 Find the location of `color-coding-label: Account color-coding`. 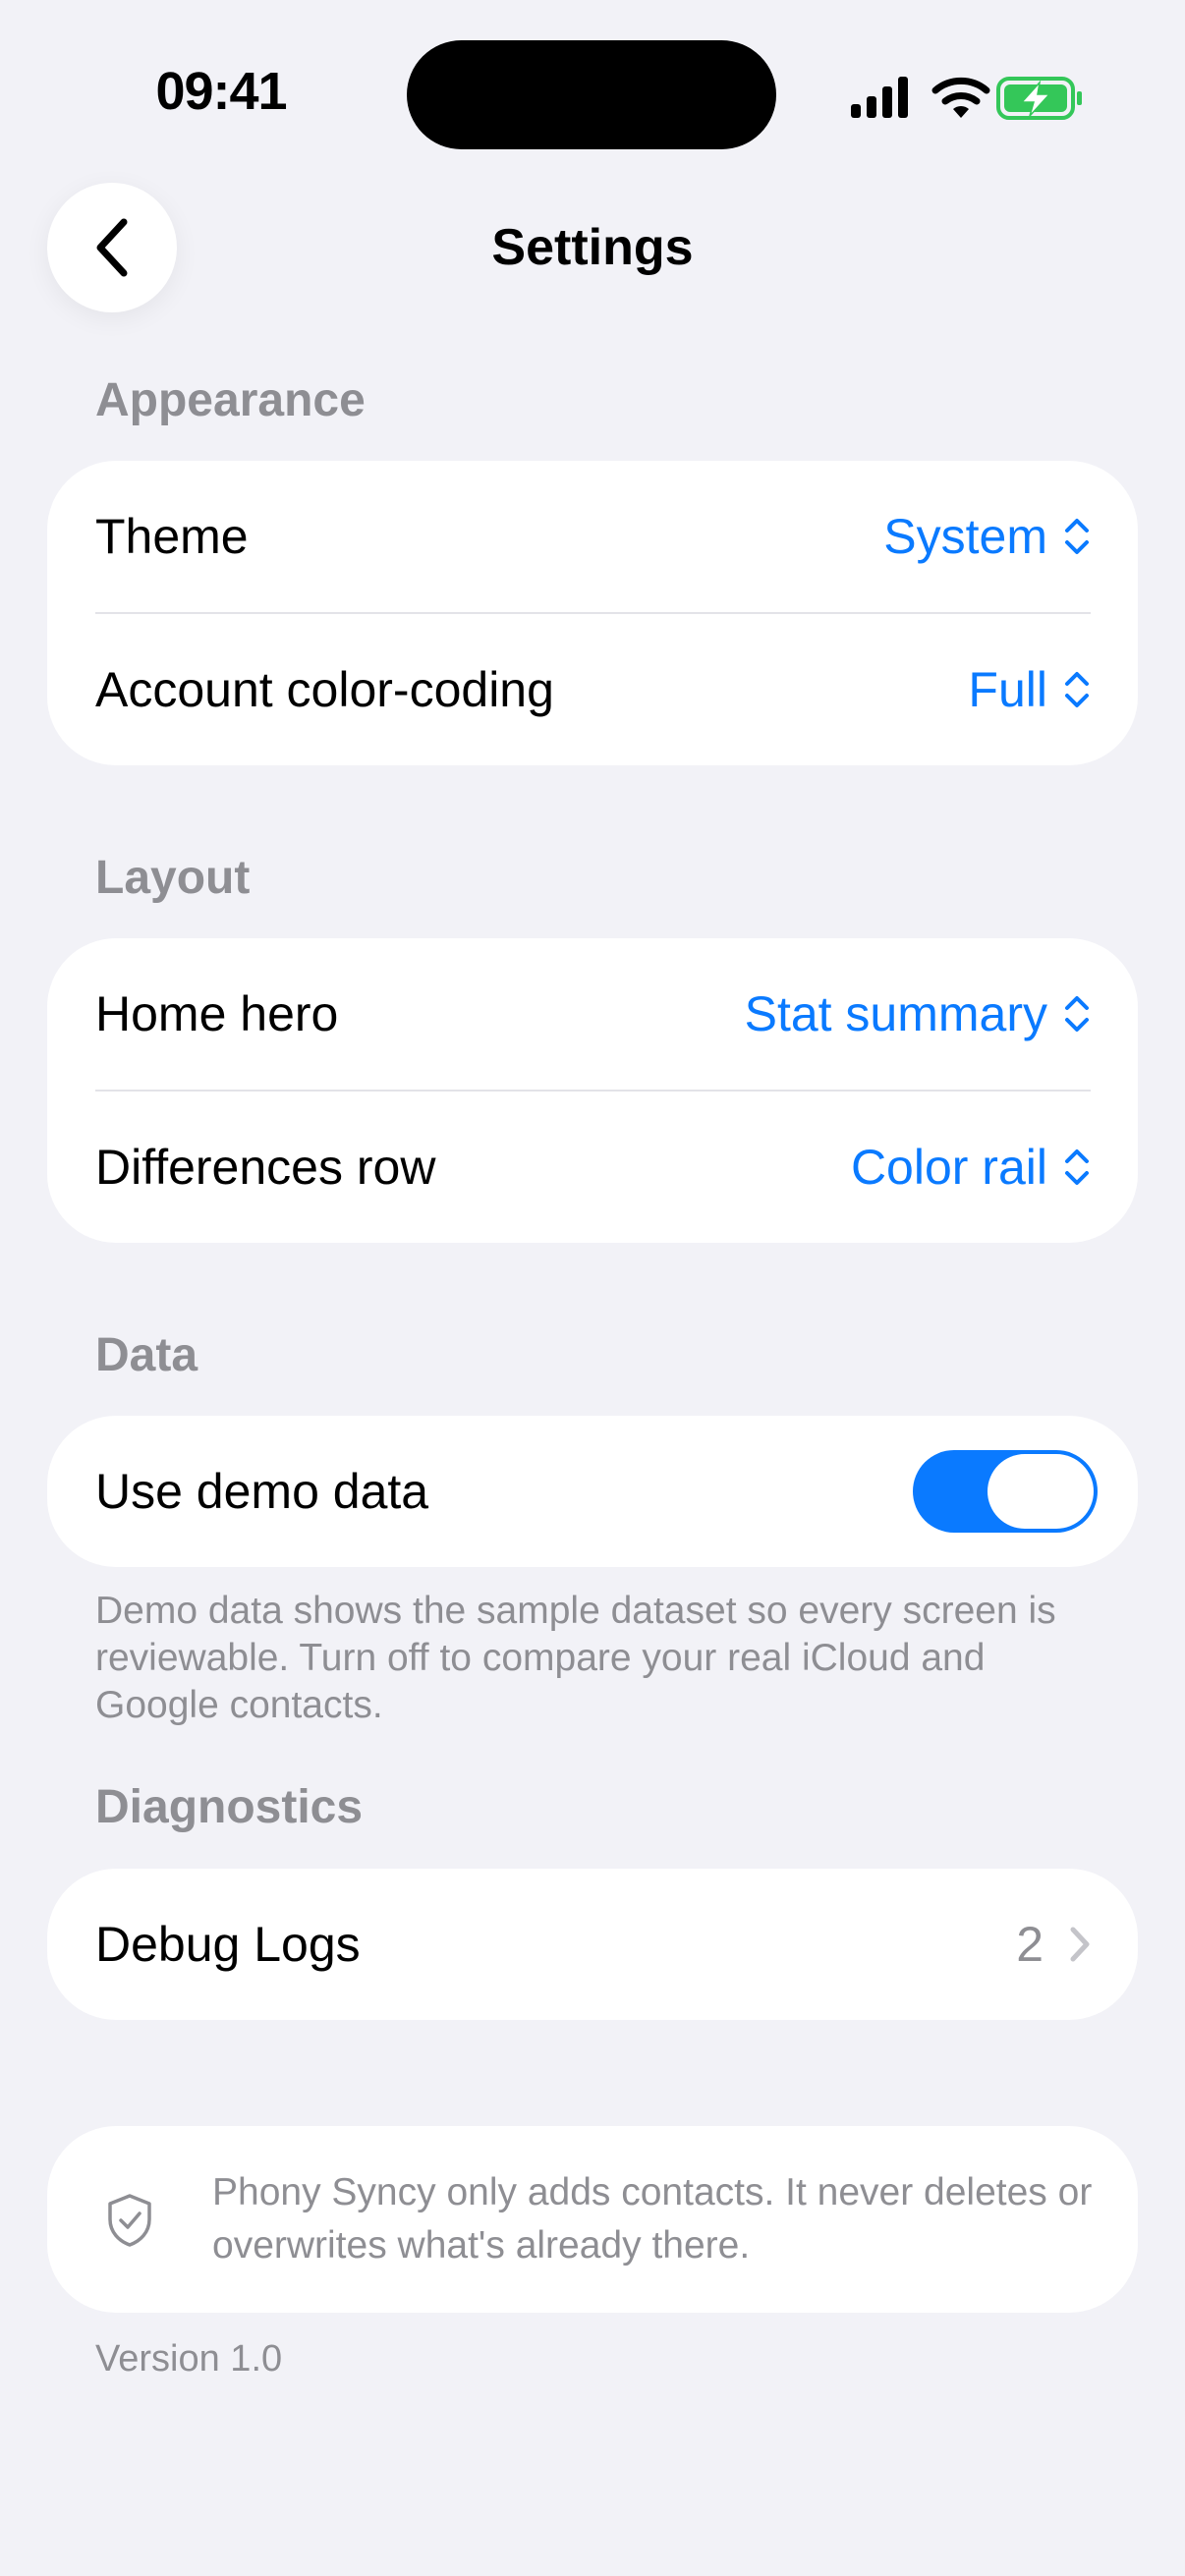

color-coding-label: Account color-coding is located at coordinates (324, 689).